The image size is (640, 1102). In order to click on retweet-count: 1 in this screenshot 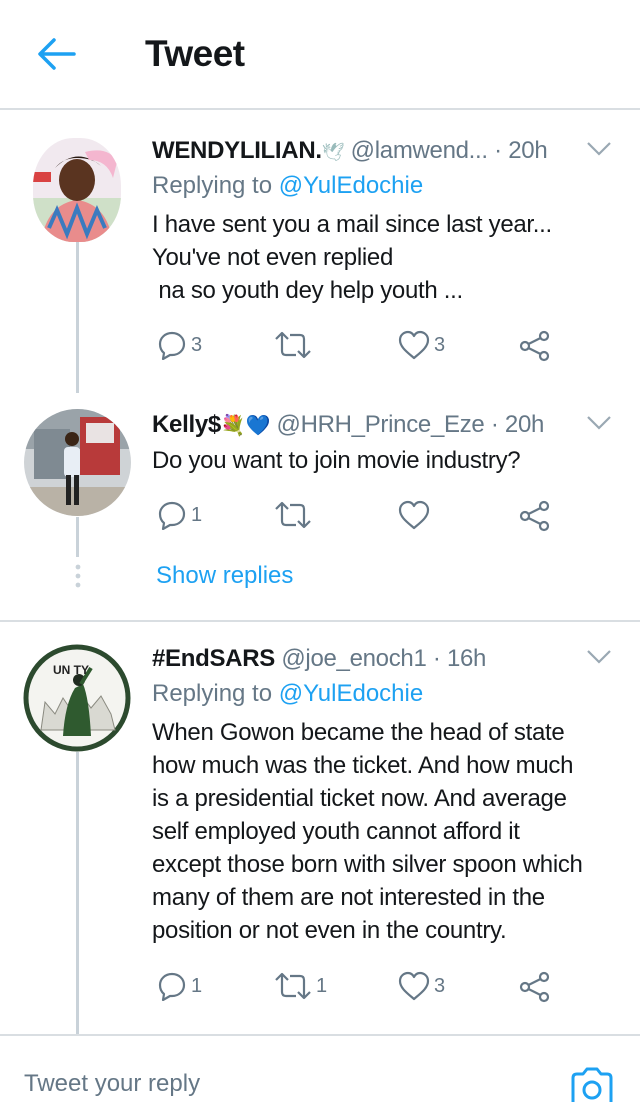, I will do `click(322, 985)`.